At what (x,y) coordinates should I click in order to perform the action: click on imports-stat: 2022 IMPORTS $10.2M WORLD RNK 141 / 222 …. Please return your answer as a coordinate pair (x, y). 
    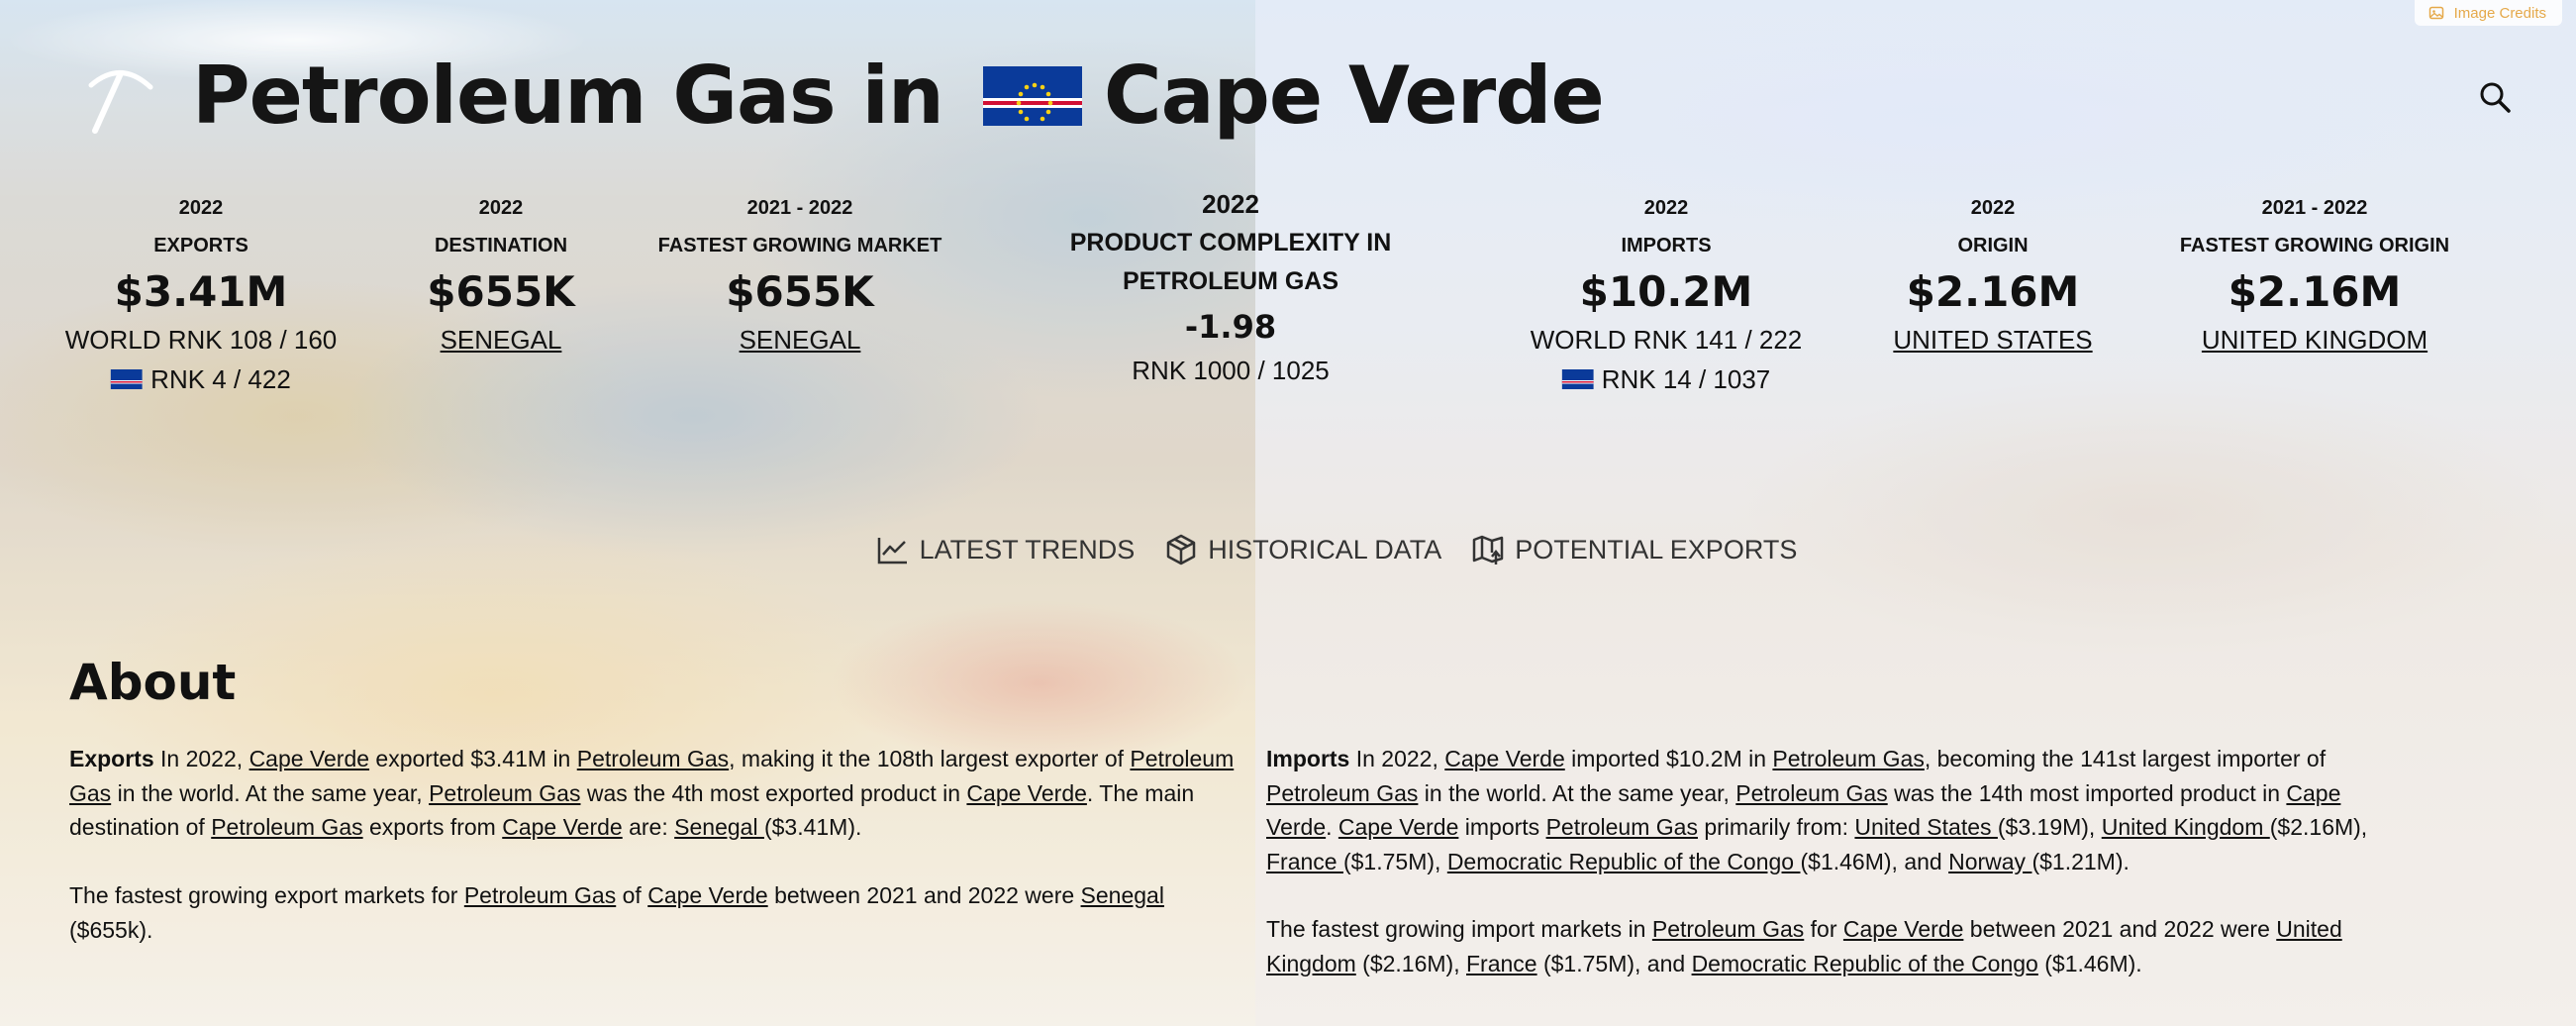
    Looking at the image, I should click on (1667, 294).